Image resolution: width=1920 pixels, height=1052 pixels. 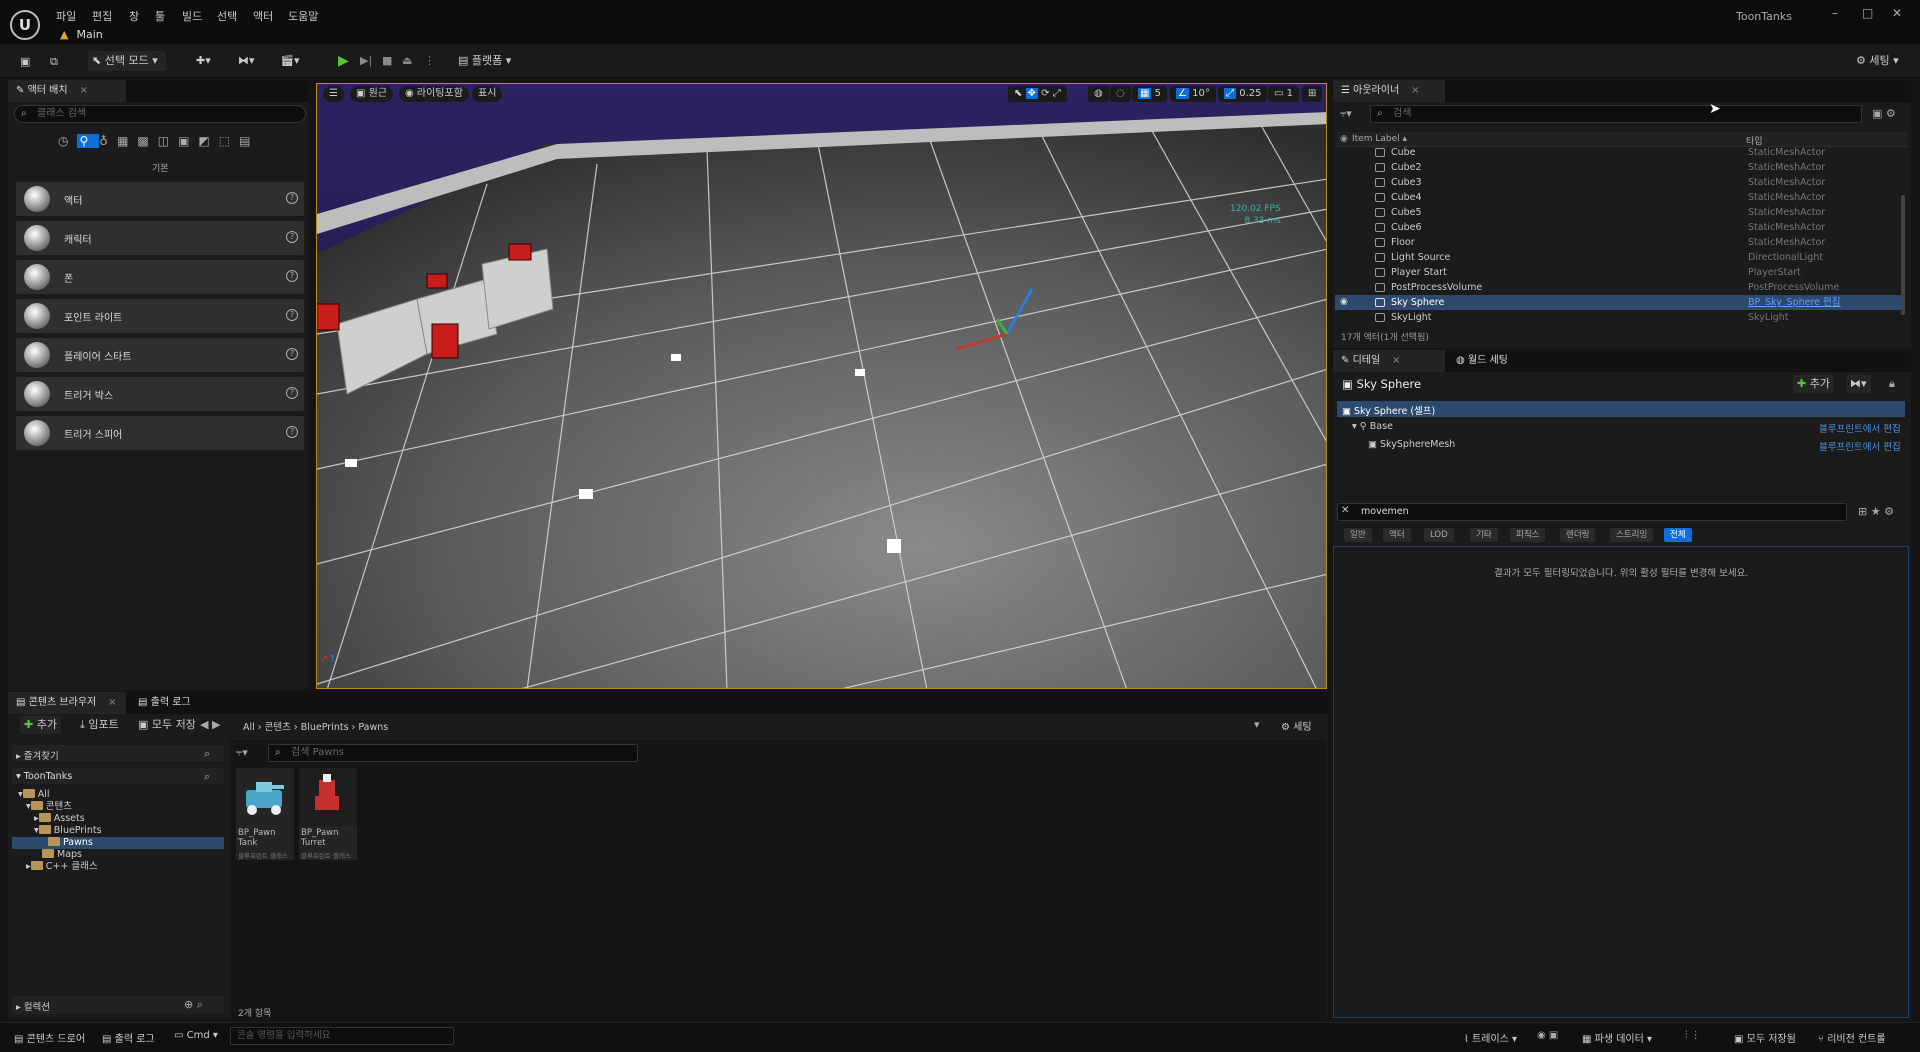 What do you see at coordinates (62, 855) in the screenshot?
I see `tree-item-maps: Maps` at bounding box center [62, 855].